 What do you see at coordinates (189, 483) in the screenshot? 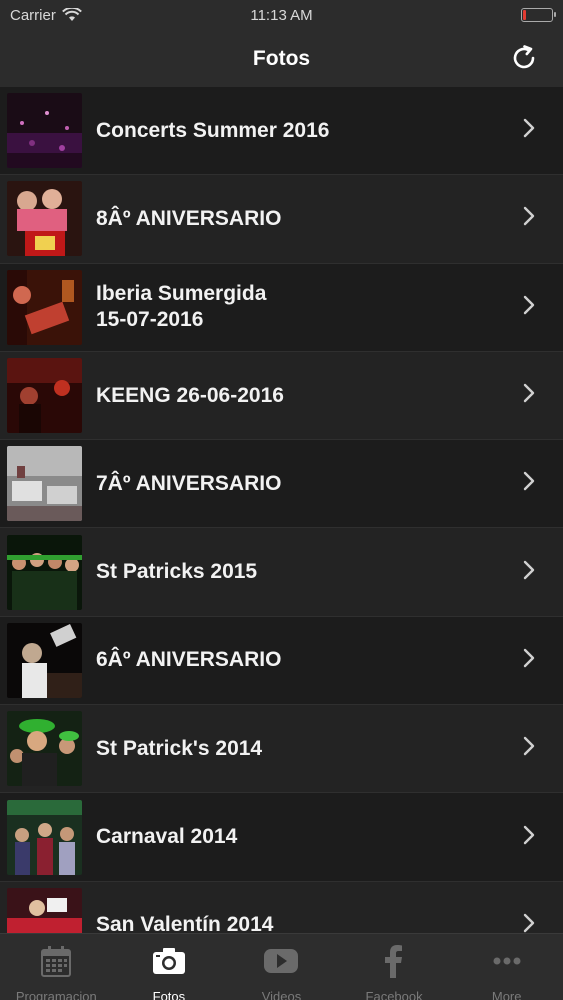
I see `album-title: 7Âº ANIVERSARIO` at bounding box center [189, 483].